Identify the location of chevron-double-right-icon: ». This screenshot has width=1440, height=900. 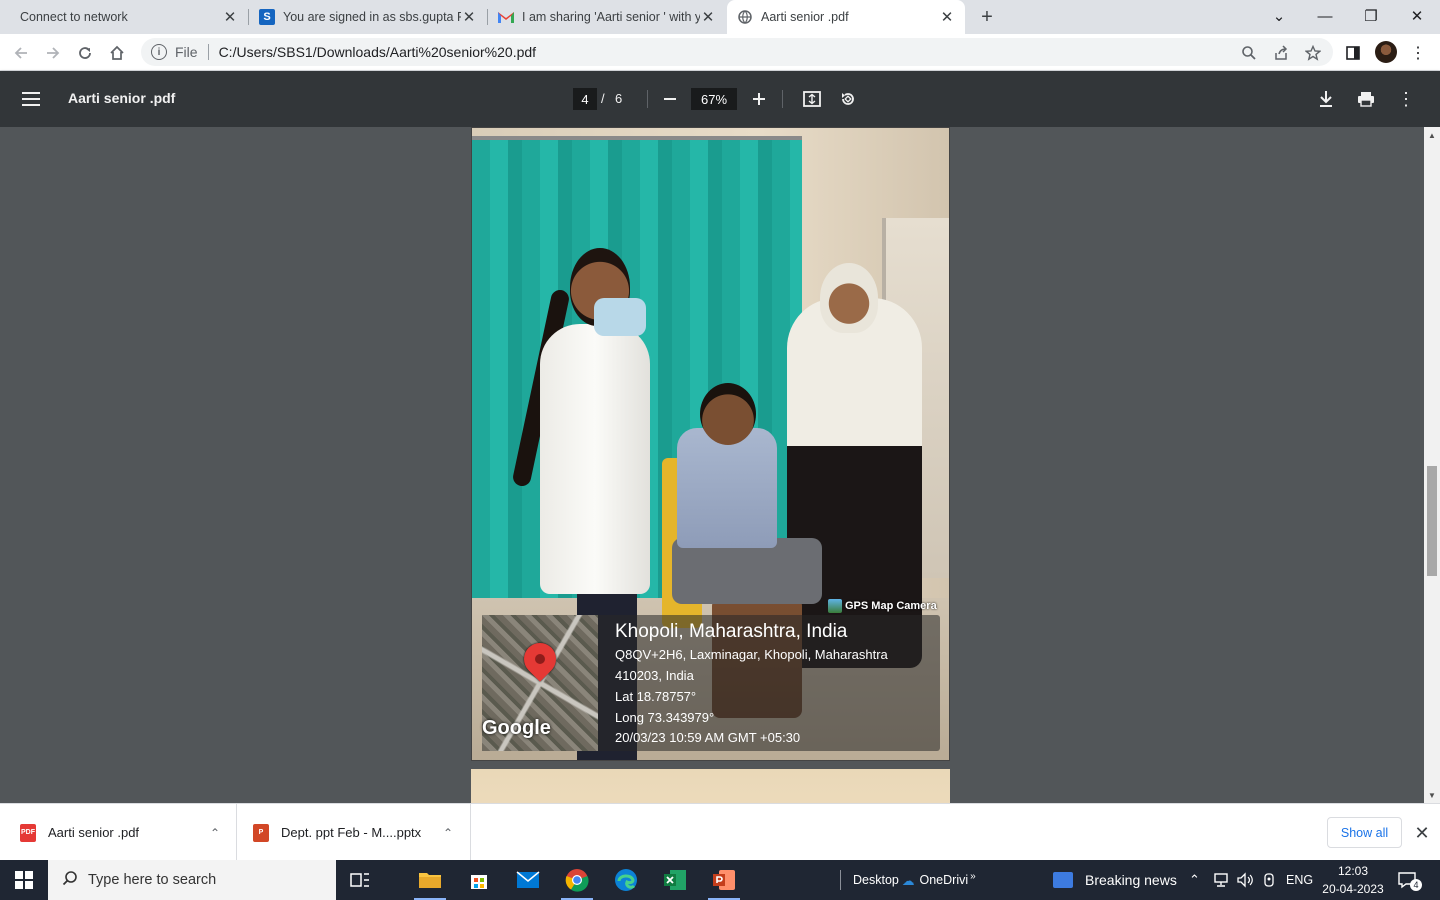
(973, 876).